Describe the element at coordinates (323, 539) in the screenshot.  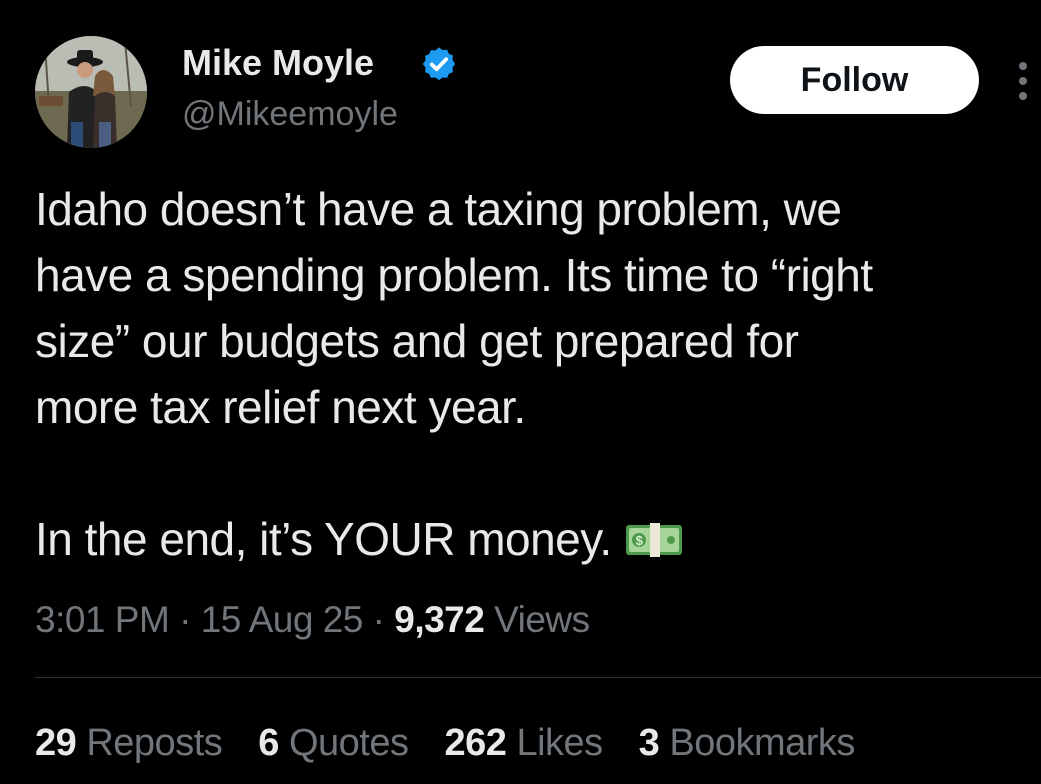
I see `tweet-paragraph-2-text: In the end, it’s YOUR money.` at that location.